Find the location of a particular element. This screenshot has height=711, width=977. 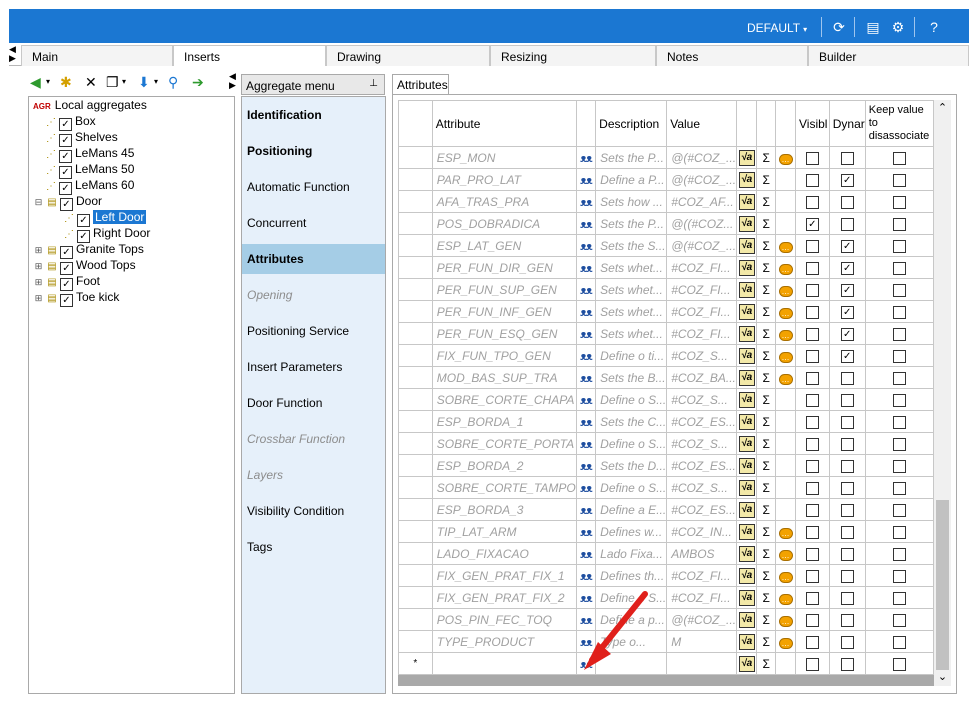

attribute-cell: TYPE_PRODUCT is located at coordinates (504, 641).